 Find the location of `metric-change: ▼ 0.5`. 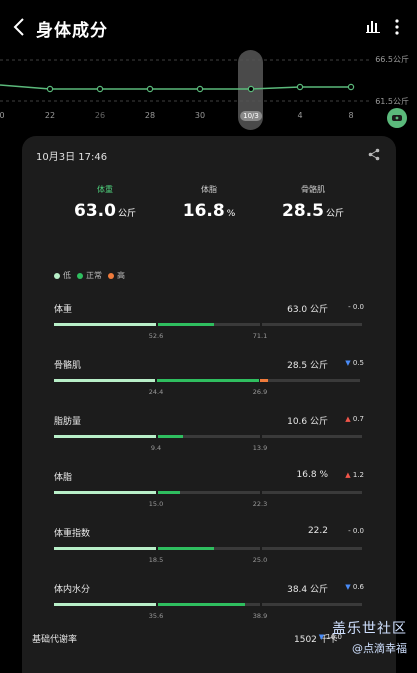

metric-change: ▼ 0.5 is located at coordinates (354, 363).